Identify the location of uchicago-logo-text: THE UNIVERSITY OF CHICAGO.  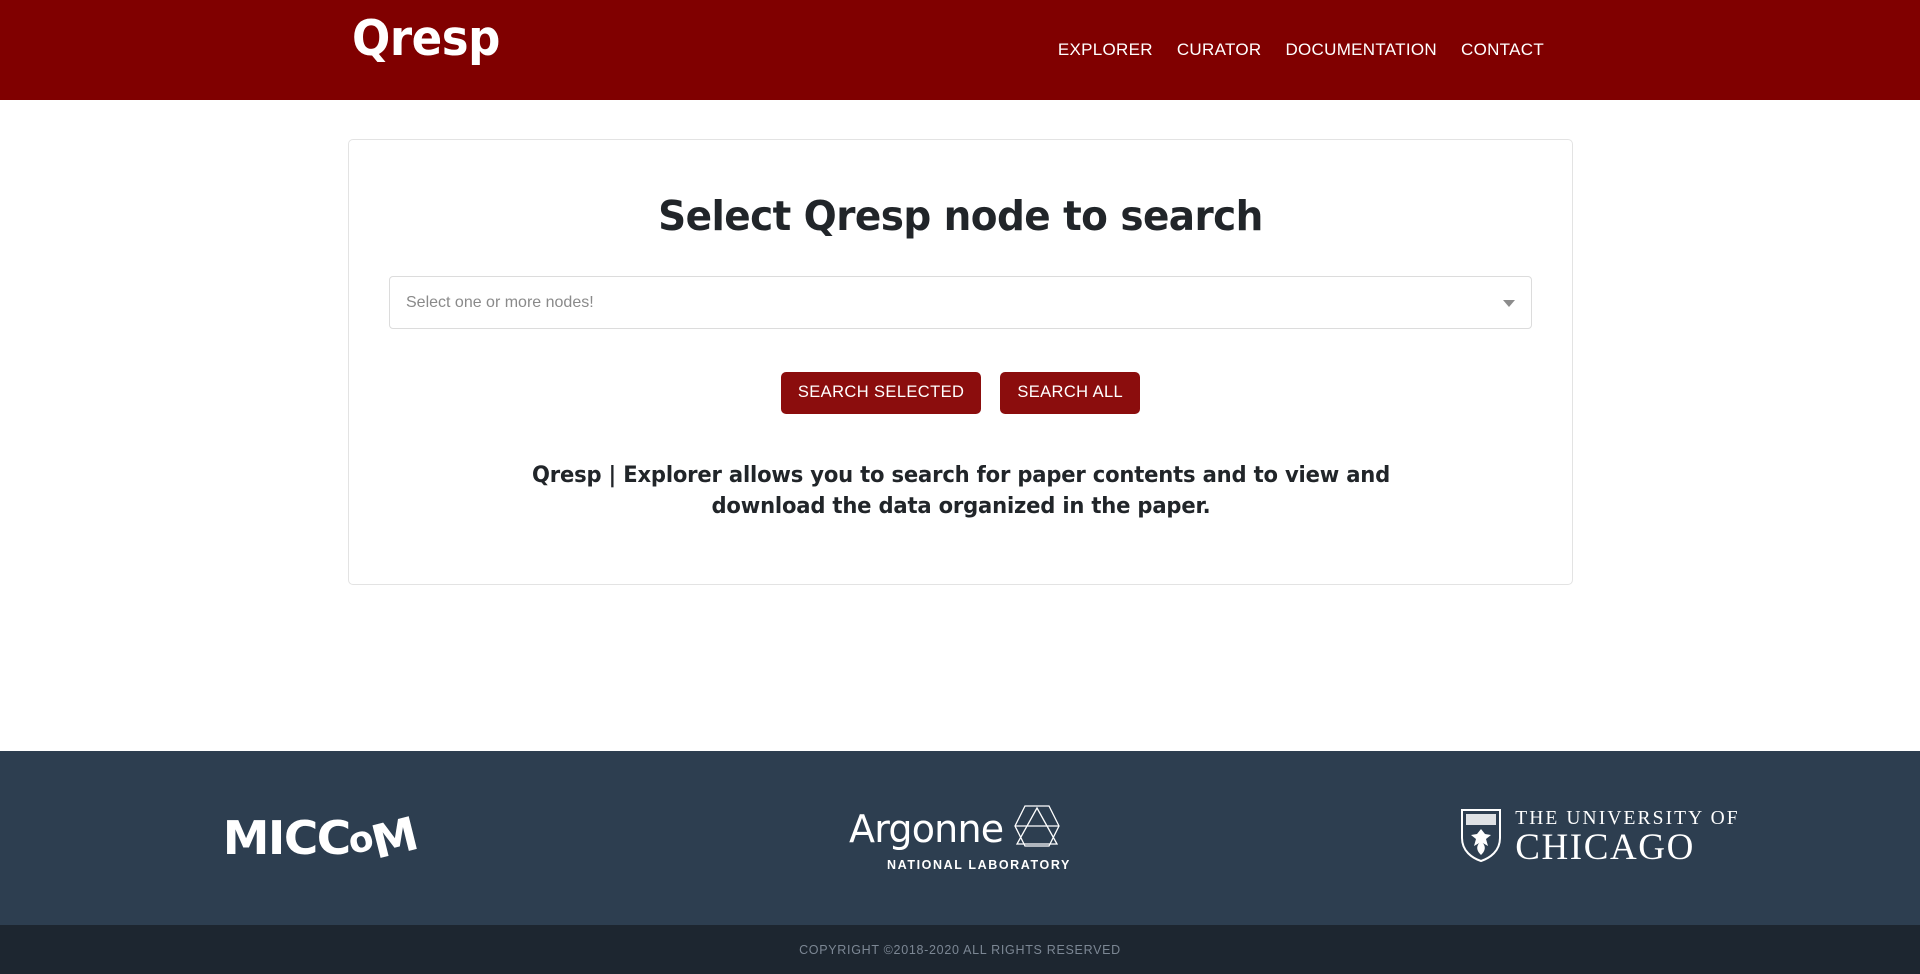
(1627, 838).